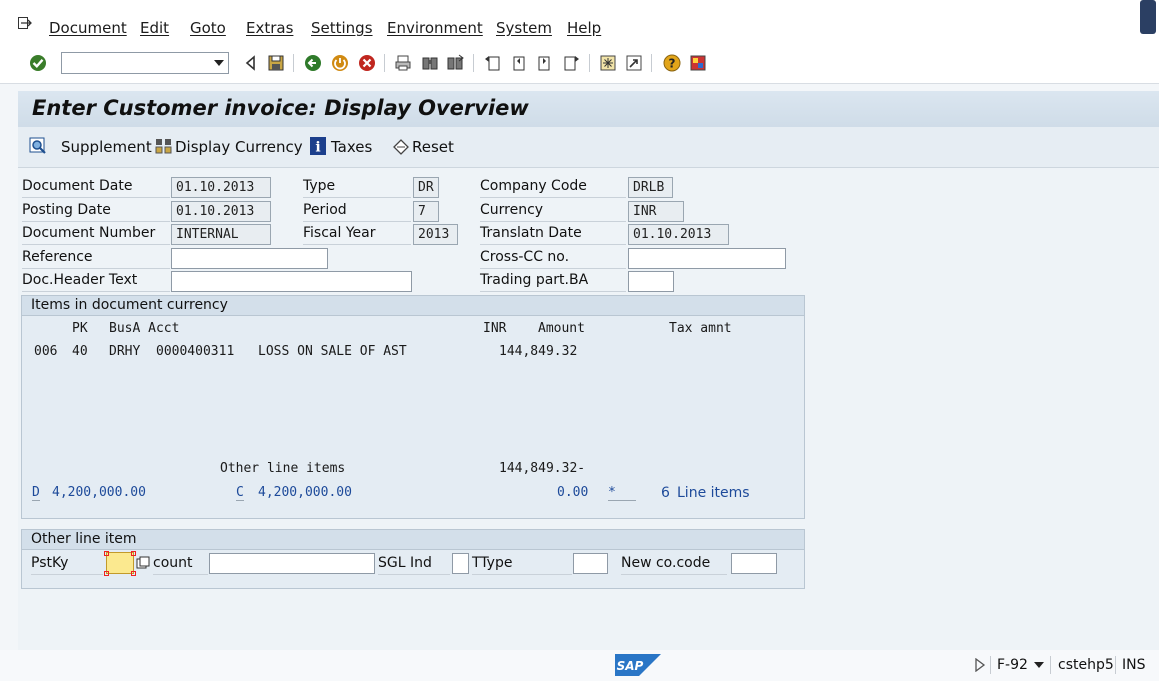 The width and height of the screenshot is (1159, 681). I want to click on type-field: DR, so click(426, 187).